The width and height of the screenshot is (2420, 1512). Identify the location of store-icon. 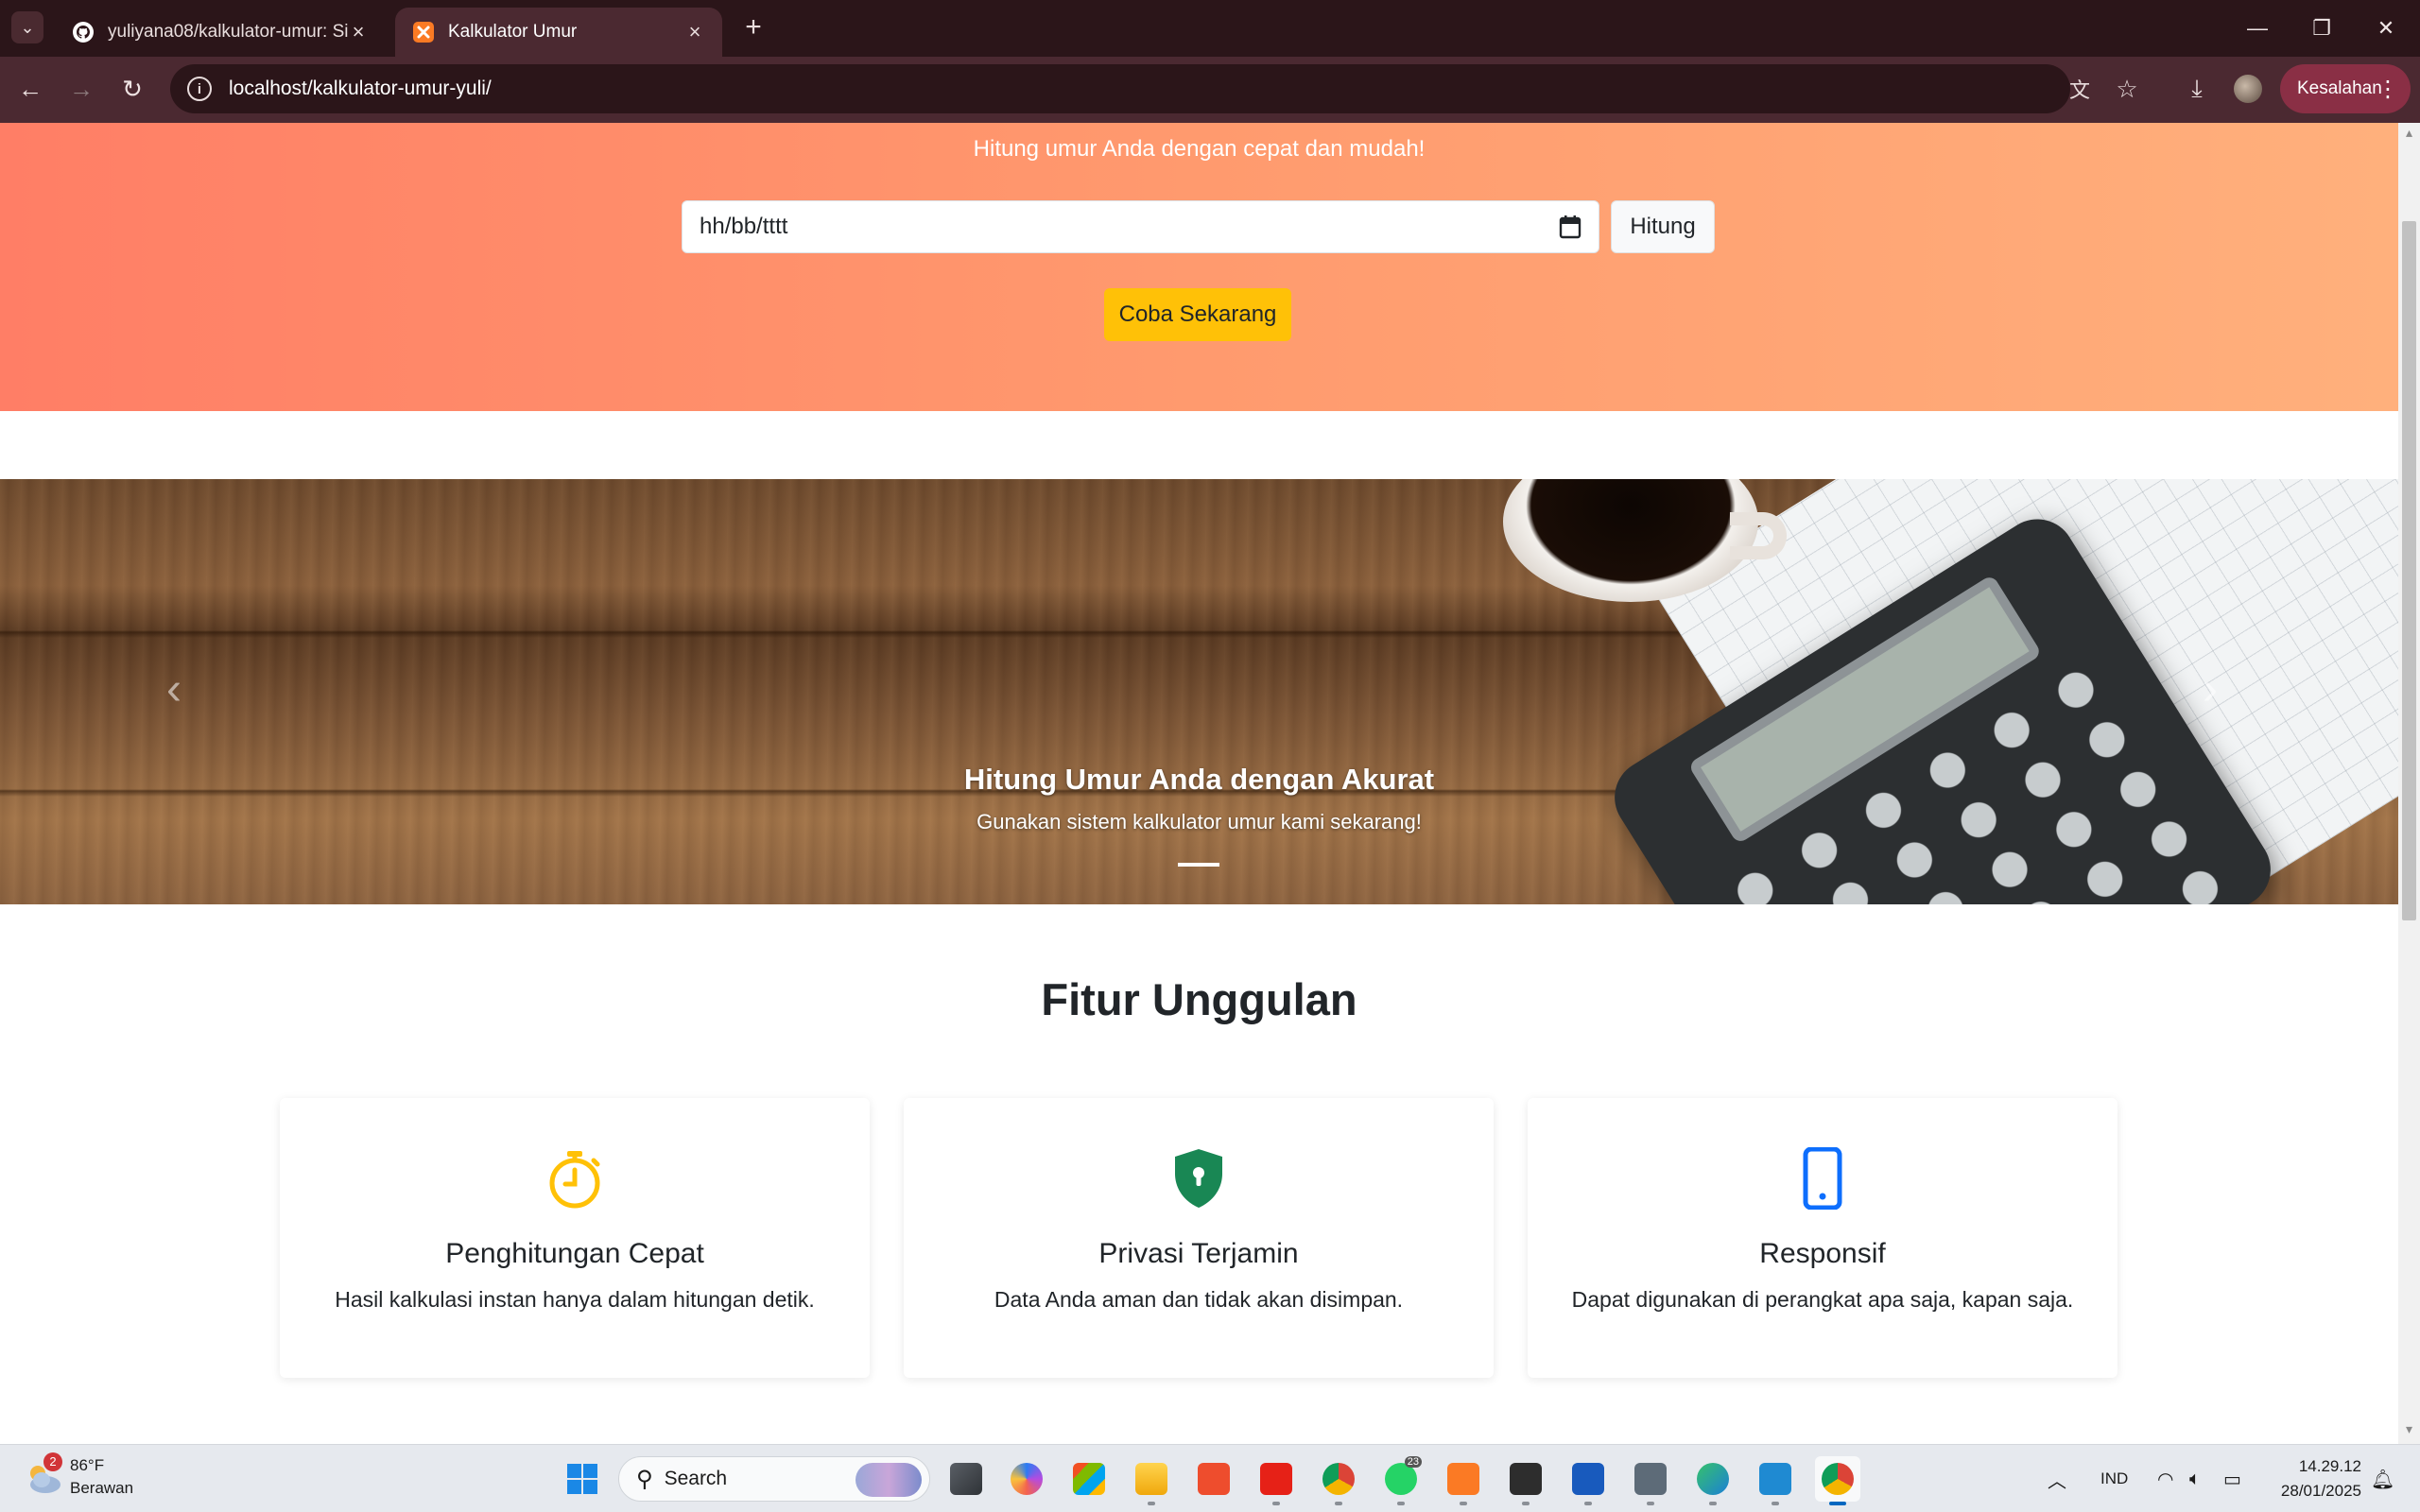
(1089, 1479).